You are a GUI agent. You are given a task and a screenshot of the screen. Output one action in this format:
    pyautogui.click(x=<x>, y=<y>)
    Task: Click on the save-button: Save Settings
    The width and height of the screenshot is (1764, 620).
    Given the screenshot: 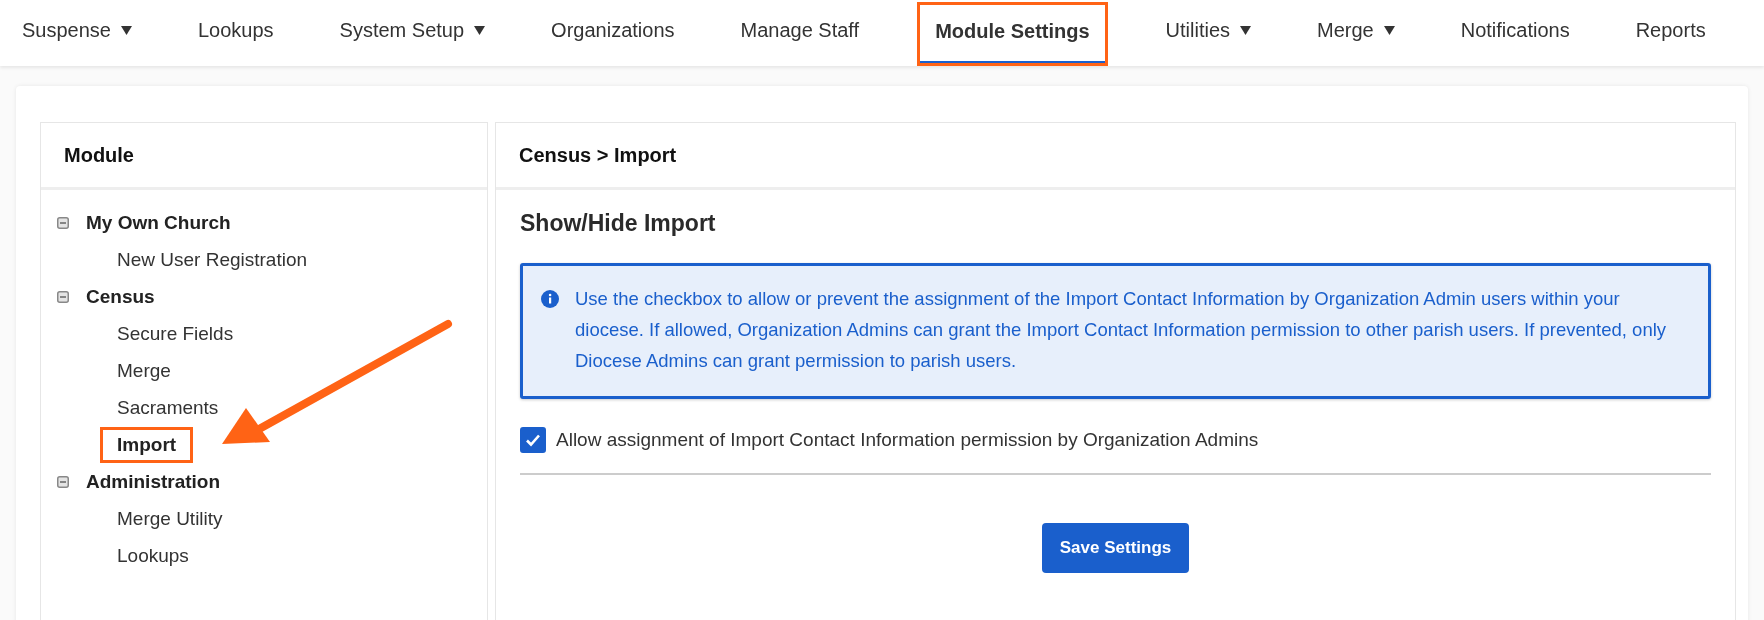 What is the action you would take?
    pyautogui.click(x=1115, y=548)
    